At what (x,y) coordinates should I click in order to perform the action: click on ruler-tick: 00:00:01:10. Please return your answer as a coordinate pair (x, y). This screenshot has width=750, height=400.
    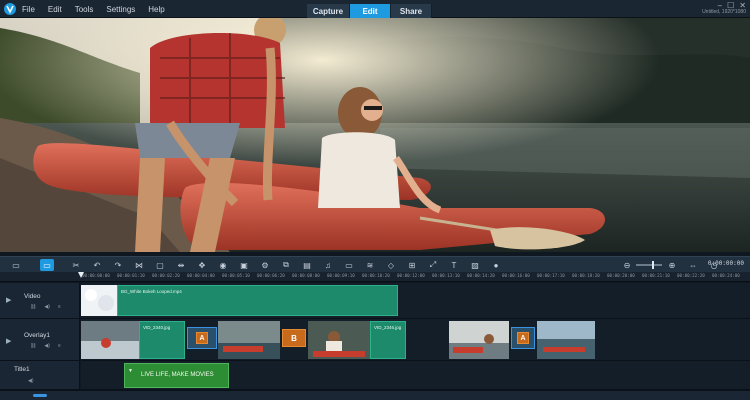
    Looking at the image, I should click on (131, 275).